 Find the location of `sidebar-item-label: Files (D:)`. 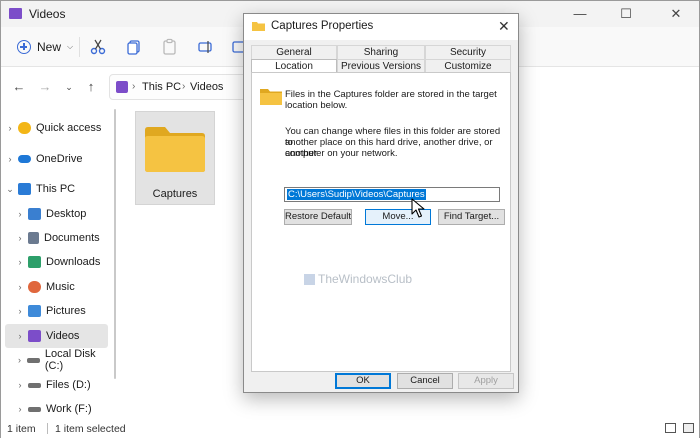

sidebar-item-label: Files (D:) is located at coordinates (68, 385).